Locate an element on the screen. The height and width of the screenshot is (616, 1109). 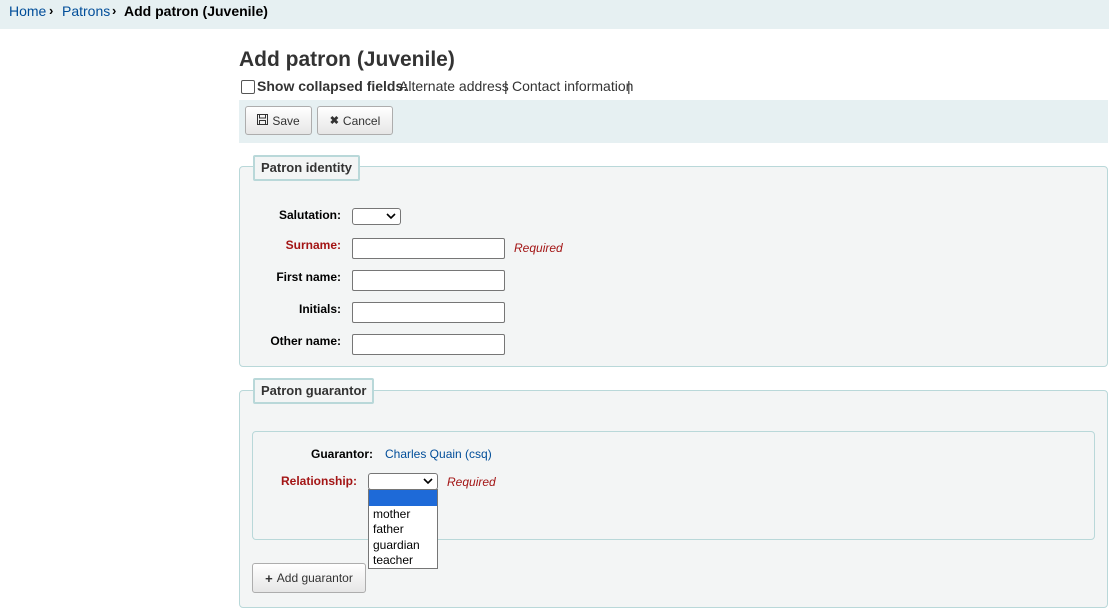
plus-icon: + is located at coordinates (269, 578).